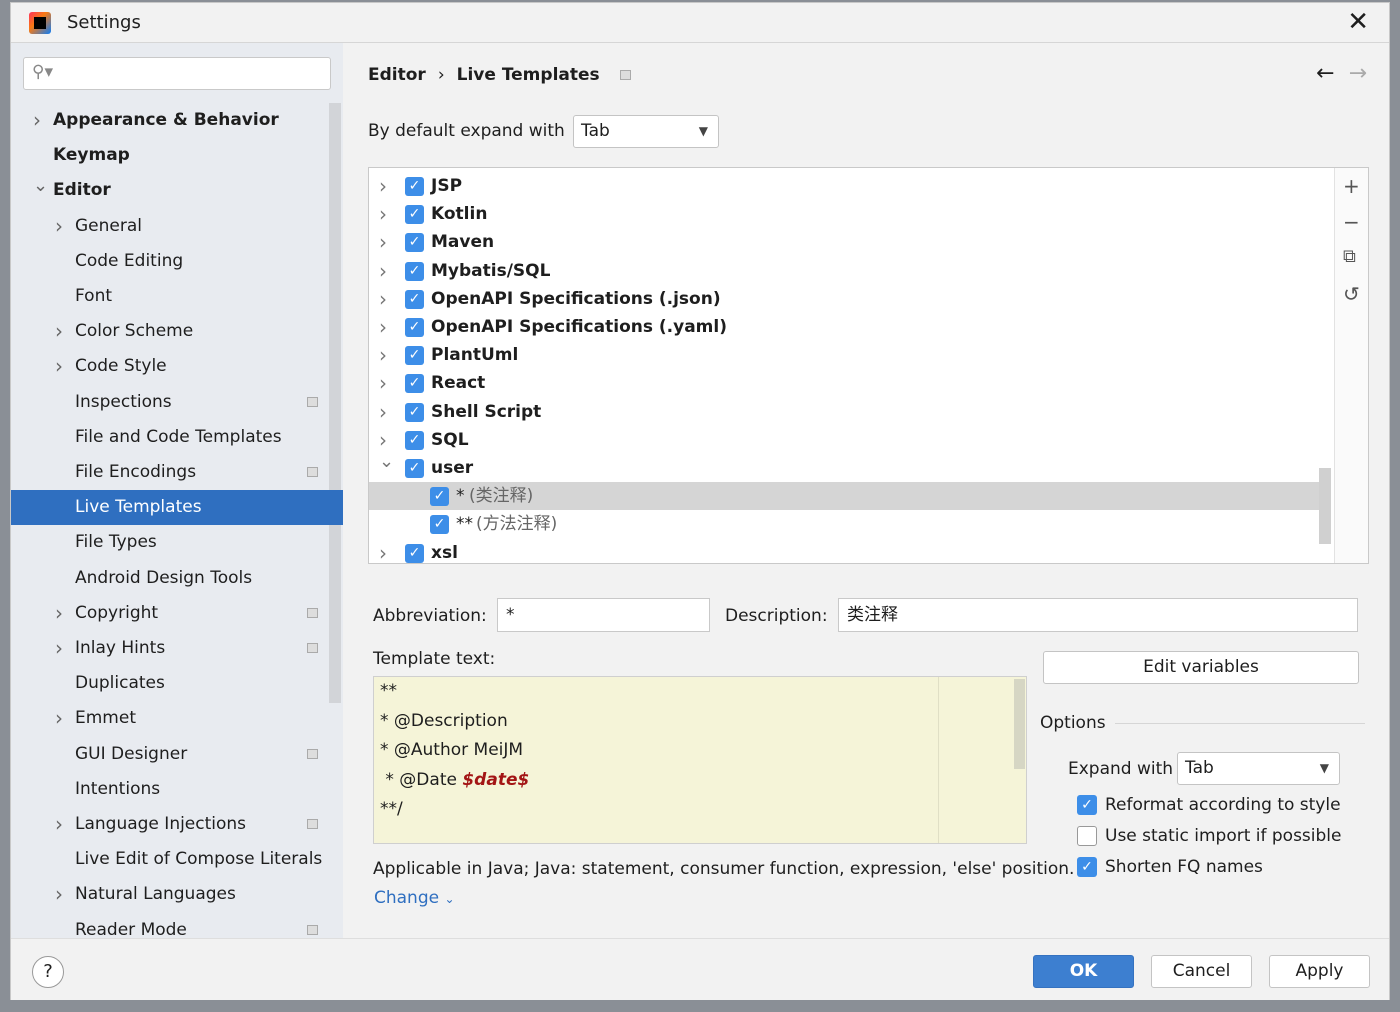 This screenshot has width=1400, height=1012. Describe the element at coordinates (844, 496) in the screenshot. I see `template-item: ✓ * (类注释)` at that location.